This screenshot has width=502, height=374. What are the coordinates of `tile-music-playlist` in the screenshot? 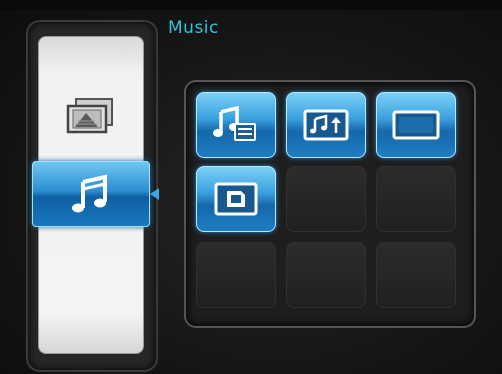 It's located at (236, 125).